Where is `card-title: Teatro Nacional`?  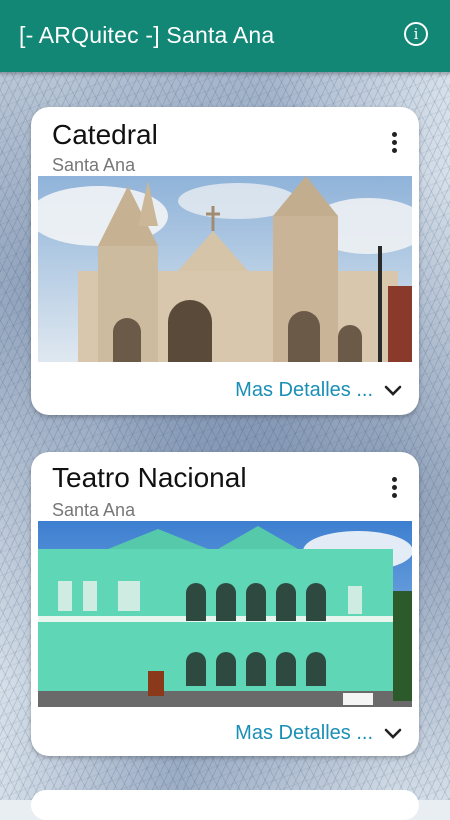
card-title: Teatro Nacional is located at coordinates (149, 477).